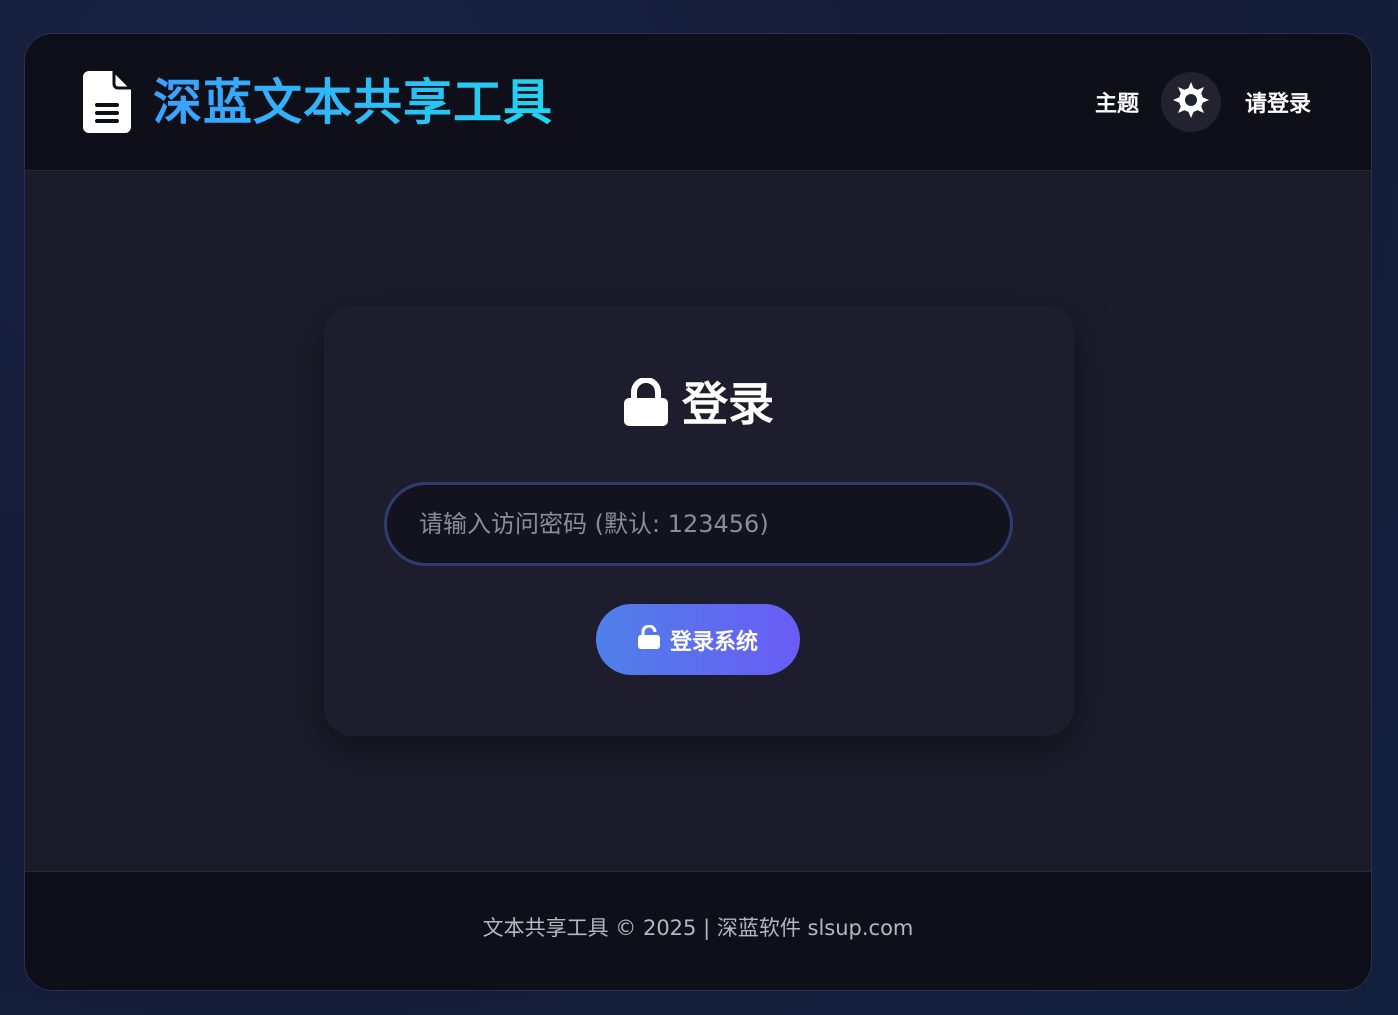 This screenshot has height=1015, width=1398. Describe the element at coordinates (728, 404) in the screenshot. I see `login-title-text: 登录` at that location.